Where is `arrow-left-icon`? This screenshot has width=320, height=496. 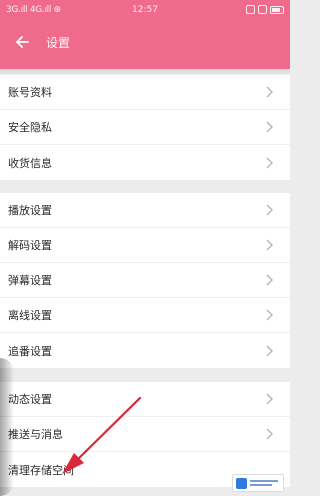
arrow-left-icon is located at coordinates (22, 42).